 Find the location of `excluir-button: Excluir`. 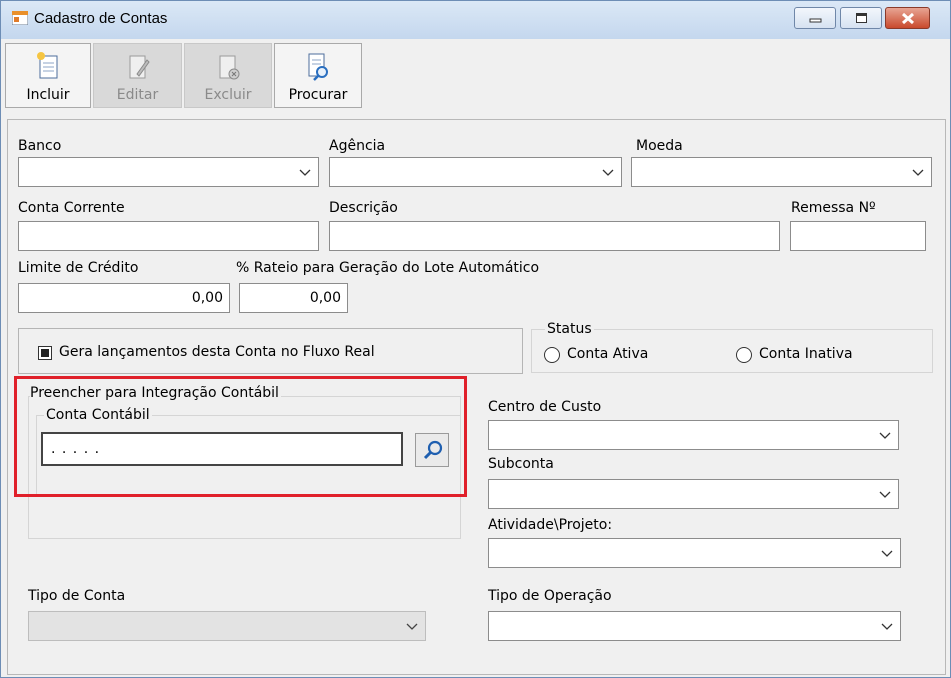

excluir-button: Excluir is located at coordinates (228, 75).